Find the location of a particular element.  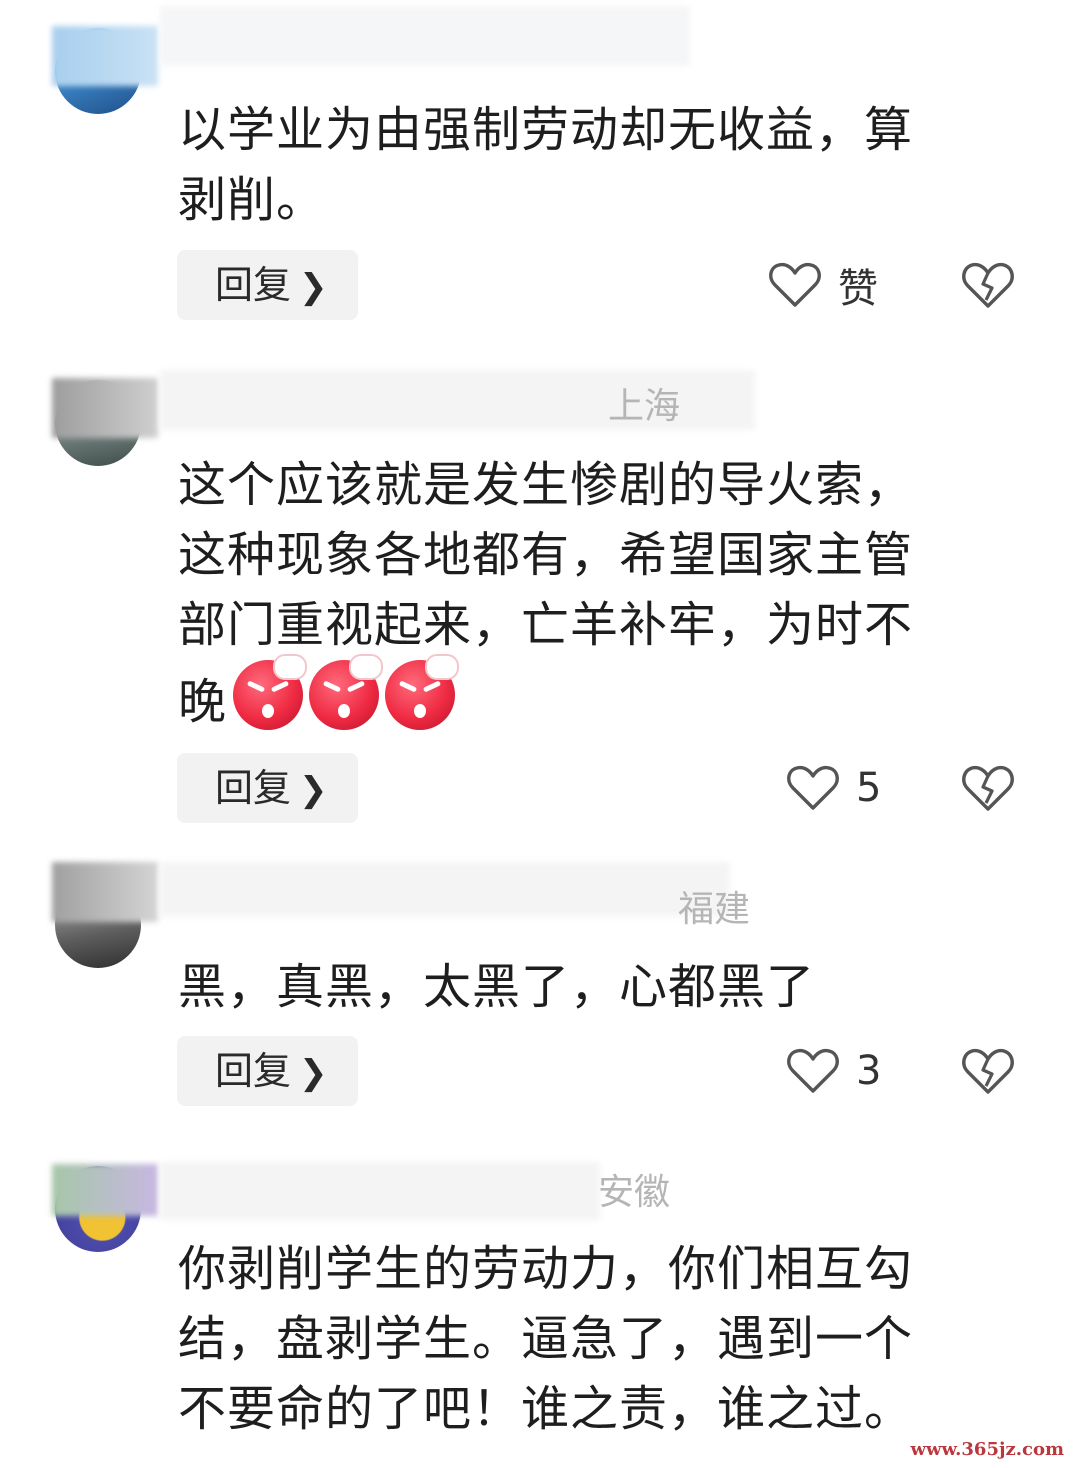

comment-meta: 福建 is located at coordinates (465, 910).